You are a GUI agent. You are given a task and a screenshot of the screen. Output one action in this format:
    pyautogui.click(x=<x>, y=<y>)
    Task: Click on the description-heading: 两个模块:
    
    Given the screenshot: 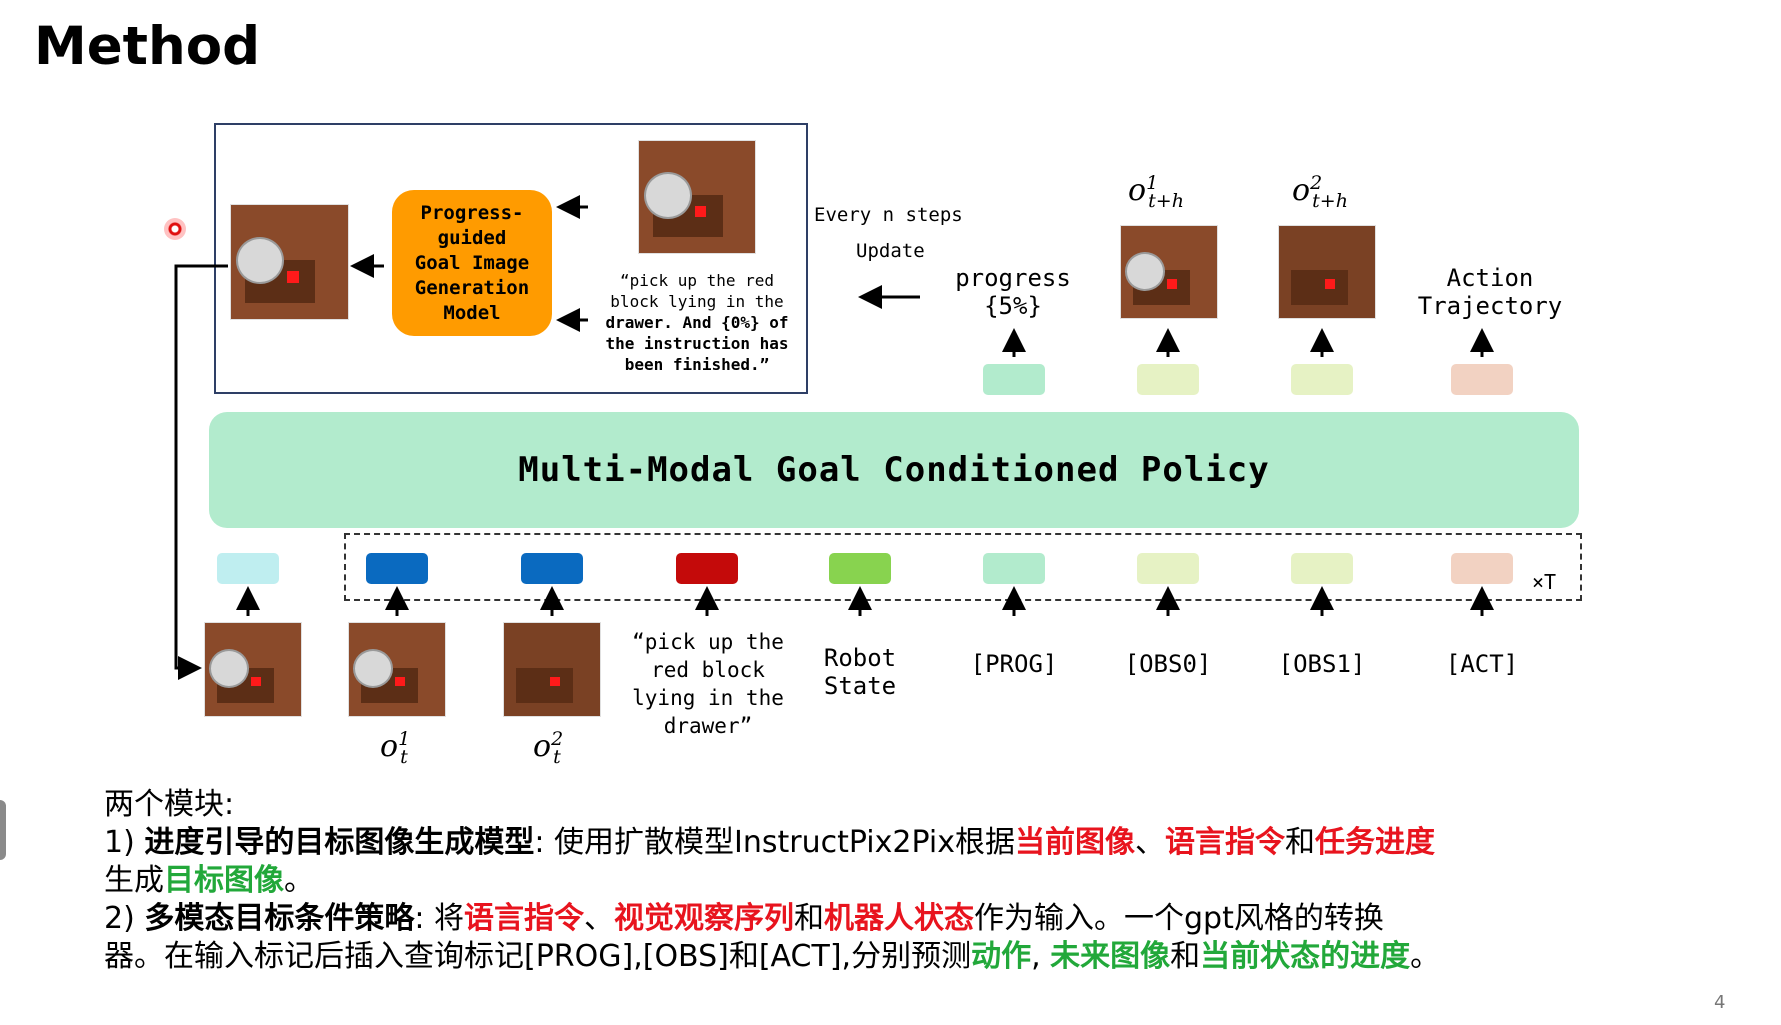 What is the action you would take?
    pyautogui.click(x=169, y=804)
    